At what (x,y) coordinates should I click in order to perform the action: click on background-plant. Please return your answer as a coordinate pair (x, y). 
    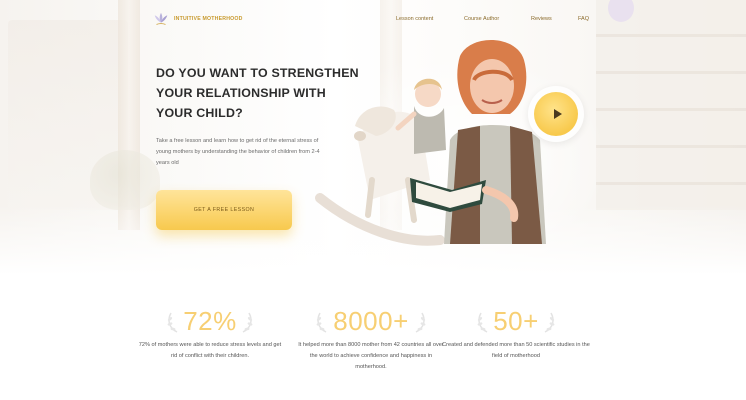
    Looking at the image, I should click on (125, 180).